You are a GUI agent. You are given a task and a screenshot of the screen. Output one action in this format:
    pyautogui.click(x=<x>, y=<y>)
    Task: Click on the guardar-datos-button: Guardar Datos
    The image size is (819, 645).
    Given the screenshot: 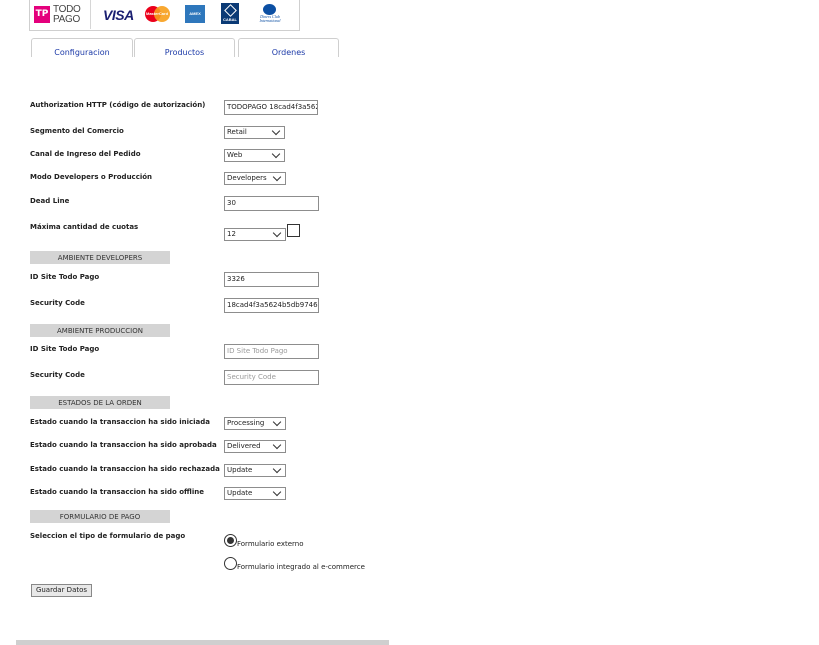 What is the action you would take?
    pyautogui.click(x=61, y=590)
    